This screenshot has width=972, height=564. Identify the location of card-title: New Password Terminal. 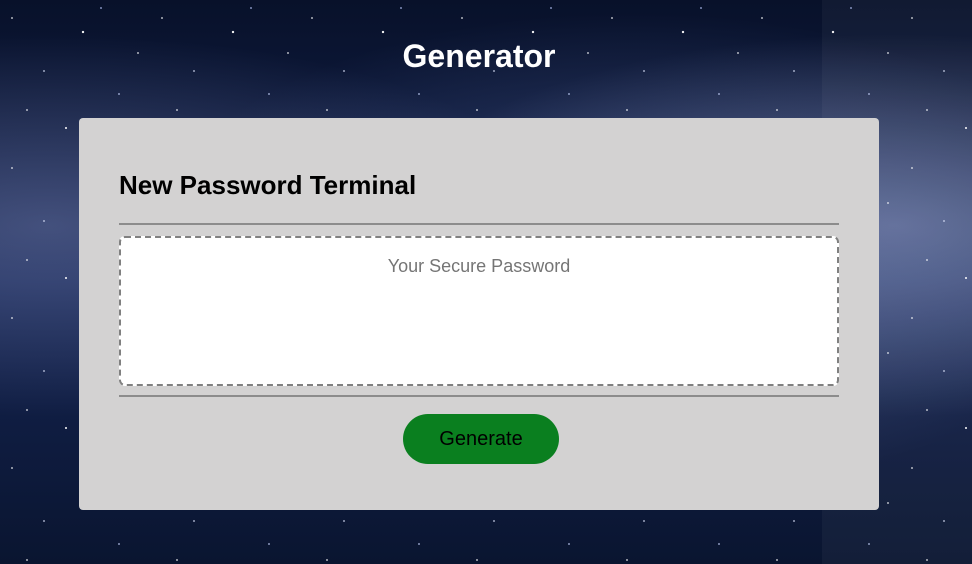
(268, 185).